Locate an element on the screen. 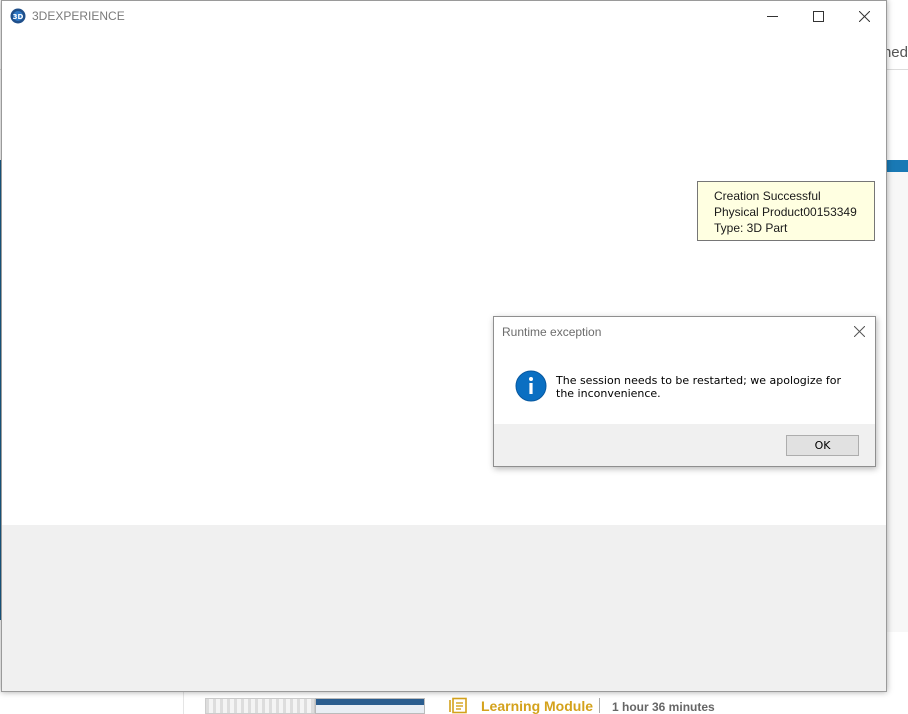 This screenshot has width=908, height=714. tooltip-product-name: Physical Product00153349 is located at coordinates (785, 212).